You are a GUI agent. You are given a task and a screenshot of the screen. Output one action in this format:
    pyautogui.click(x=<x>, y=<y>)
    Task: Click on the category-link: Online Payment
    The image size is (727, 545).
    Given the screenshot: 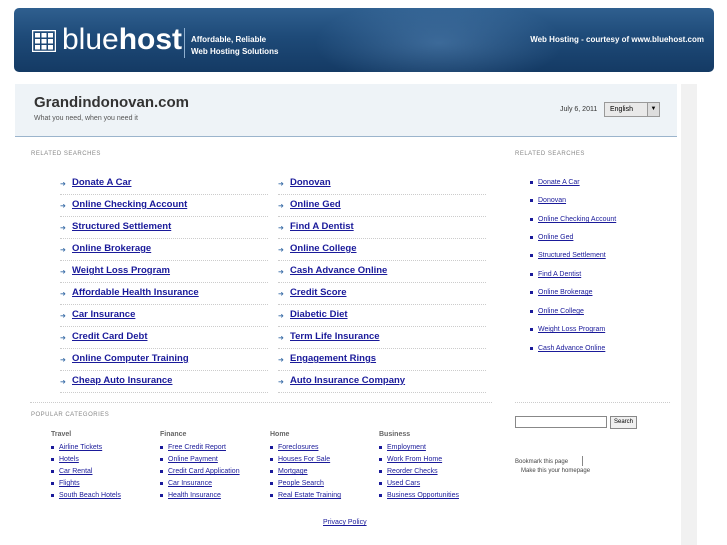 What is the action you would take?
    pyautogui.click(x=193, y=459)
    